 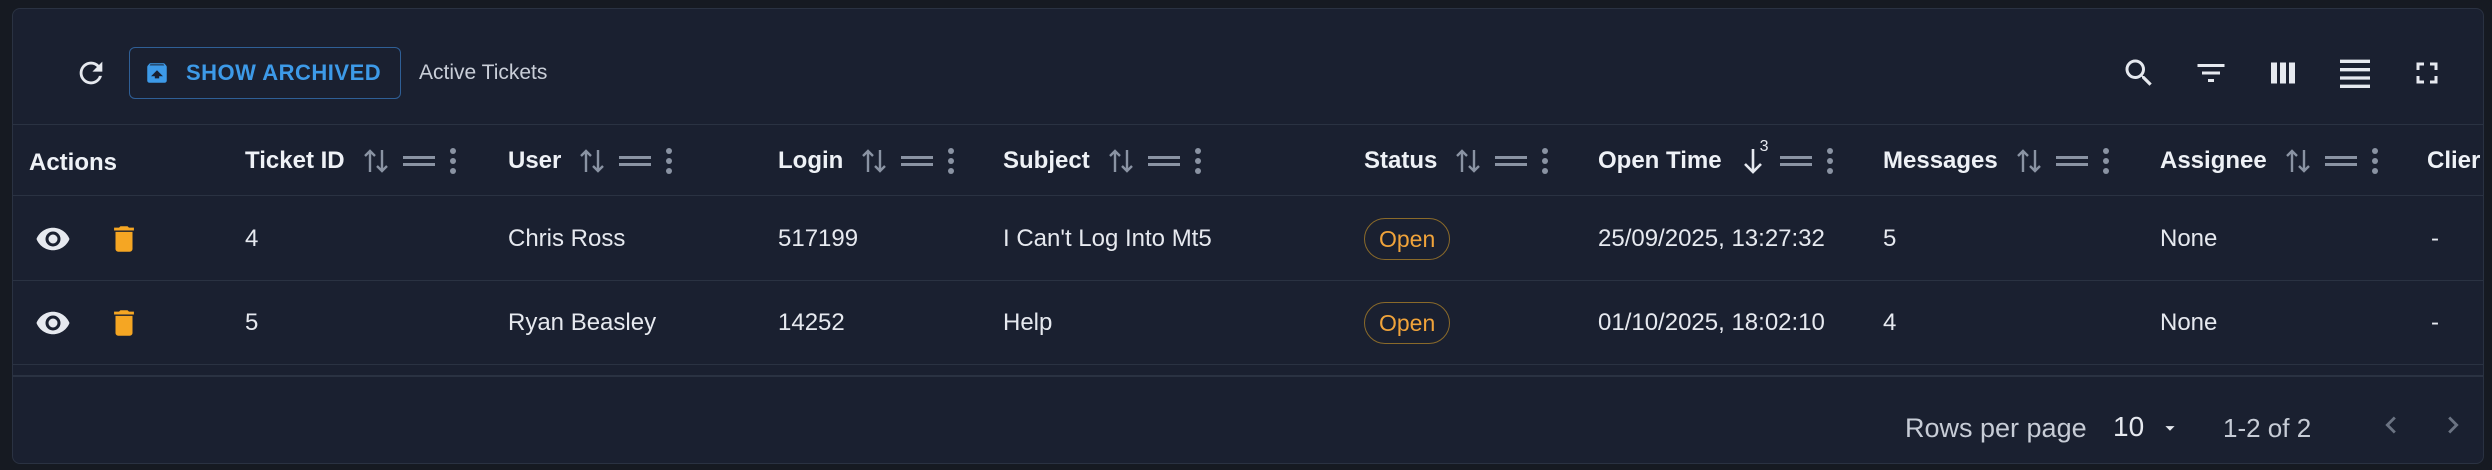 What do you see at coordinates (483, 72) in the screenshot?
I see `table-caption: Active Tickets` at bounding box center [483, 72].